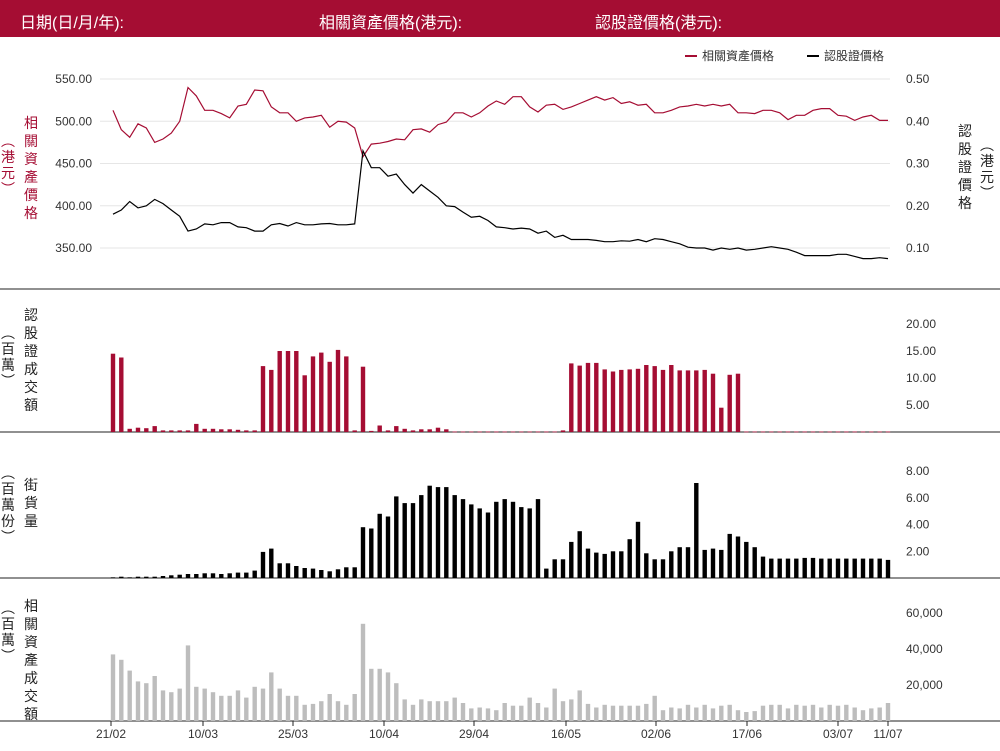  Describe the element at coordinates (31, 522) in the screenshot. I see `outstanding-axis-title: 量` at that location.